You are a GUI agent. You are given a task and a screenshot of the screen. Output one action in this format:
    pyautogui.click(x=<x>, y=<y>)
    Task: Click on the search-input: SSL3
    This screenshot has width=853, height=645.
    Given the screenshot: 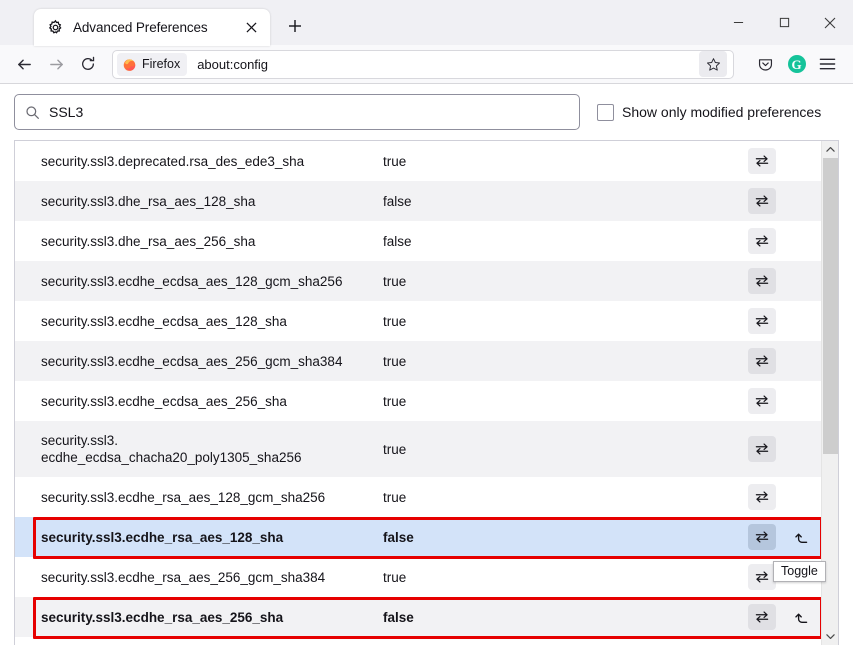 What is the action you would take?
    pyautogui.click(x=297, y=112)
    